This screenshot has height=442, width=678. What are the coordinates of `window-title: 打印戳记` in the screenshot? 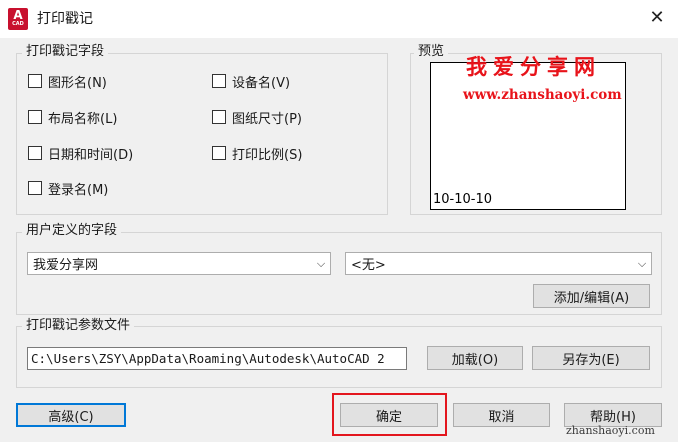 It's located at (65, 19).